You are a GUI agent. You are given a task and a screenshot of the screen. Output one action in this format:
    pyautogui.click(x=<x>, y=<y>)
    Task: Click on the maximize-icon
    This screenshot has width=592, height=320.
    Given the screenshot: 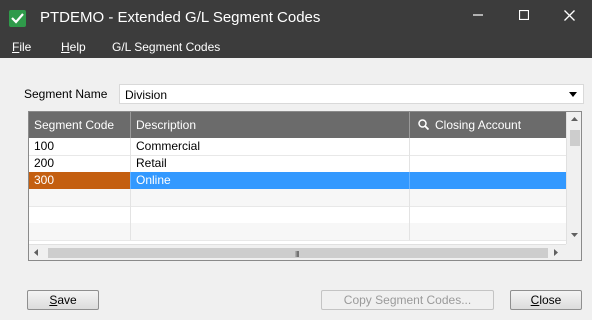 What is the action you would take?
    pyautogui.click(x=524, y=15)
    